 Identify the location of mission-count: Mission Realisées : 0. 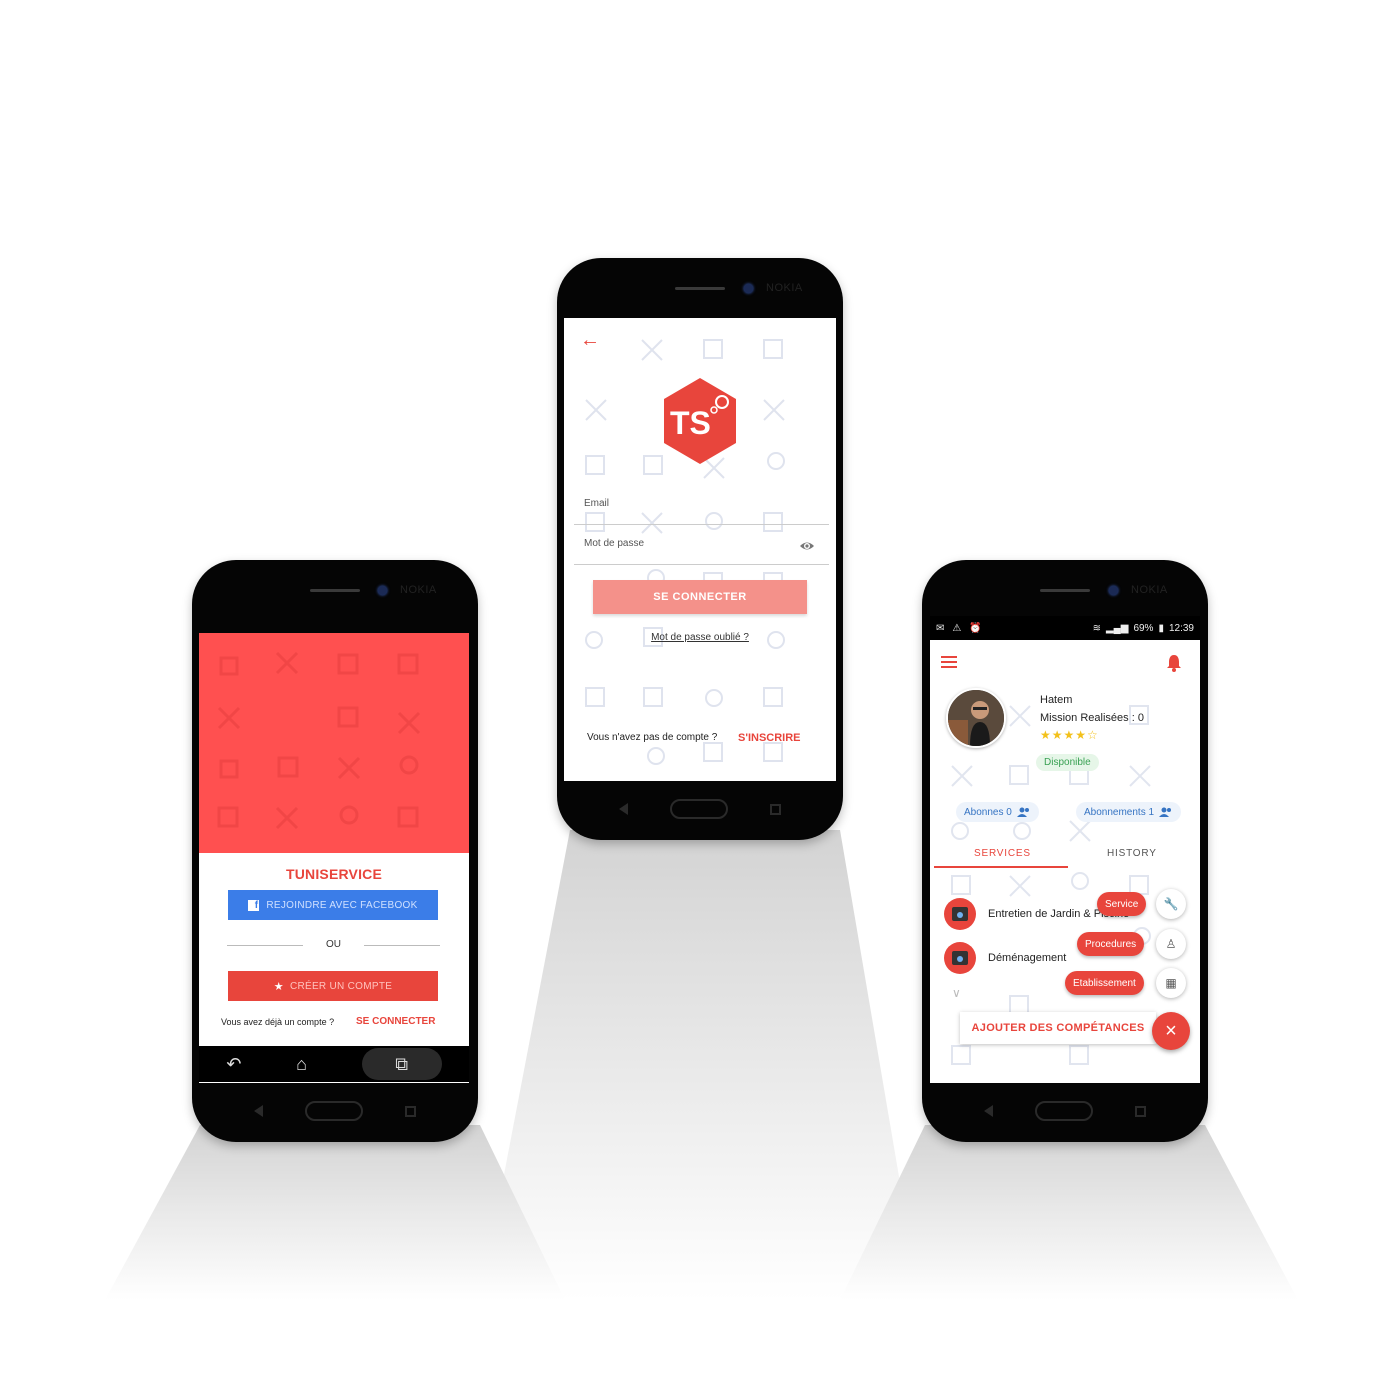
(1092, 718).